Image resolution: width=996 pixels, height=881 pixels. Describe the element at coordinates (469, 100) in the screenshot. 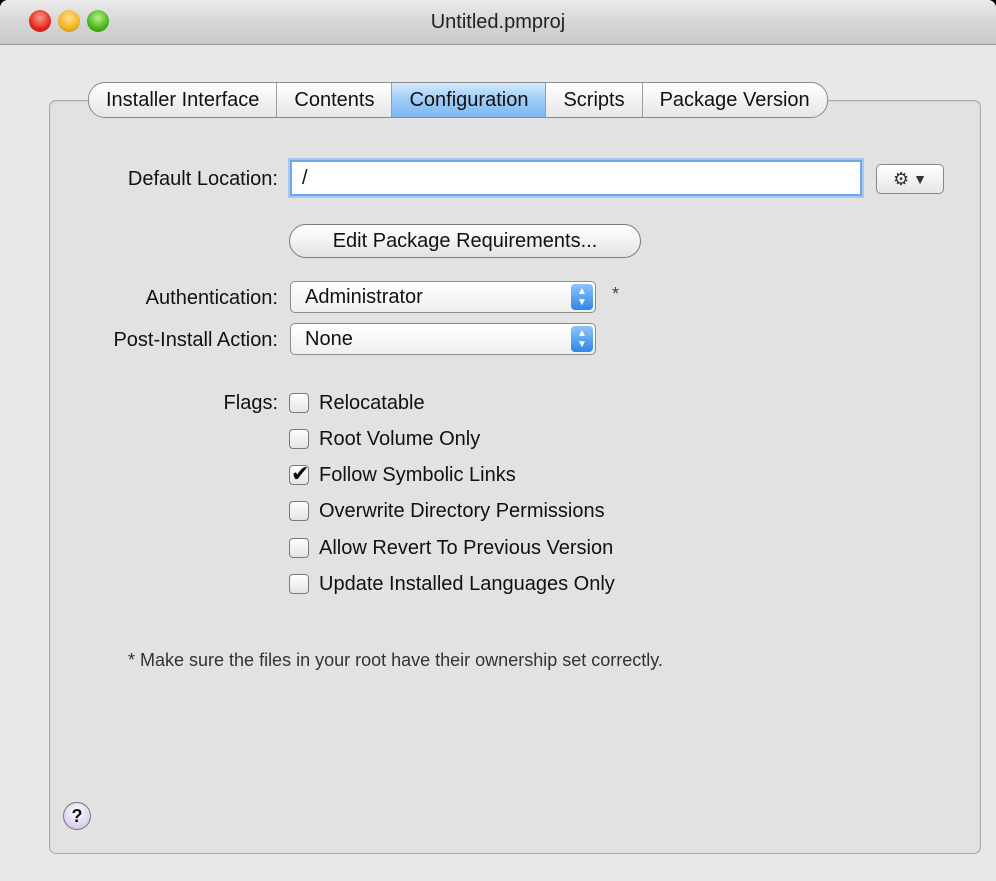

I see `tab-configuration: Configuration` at that location.